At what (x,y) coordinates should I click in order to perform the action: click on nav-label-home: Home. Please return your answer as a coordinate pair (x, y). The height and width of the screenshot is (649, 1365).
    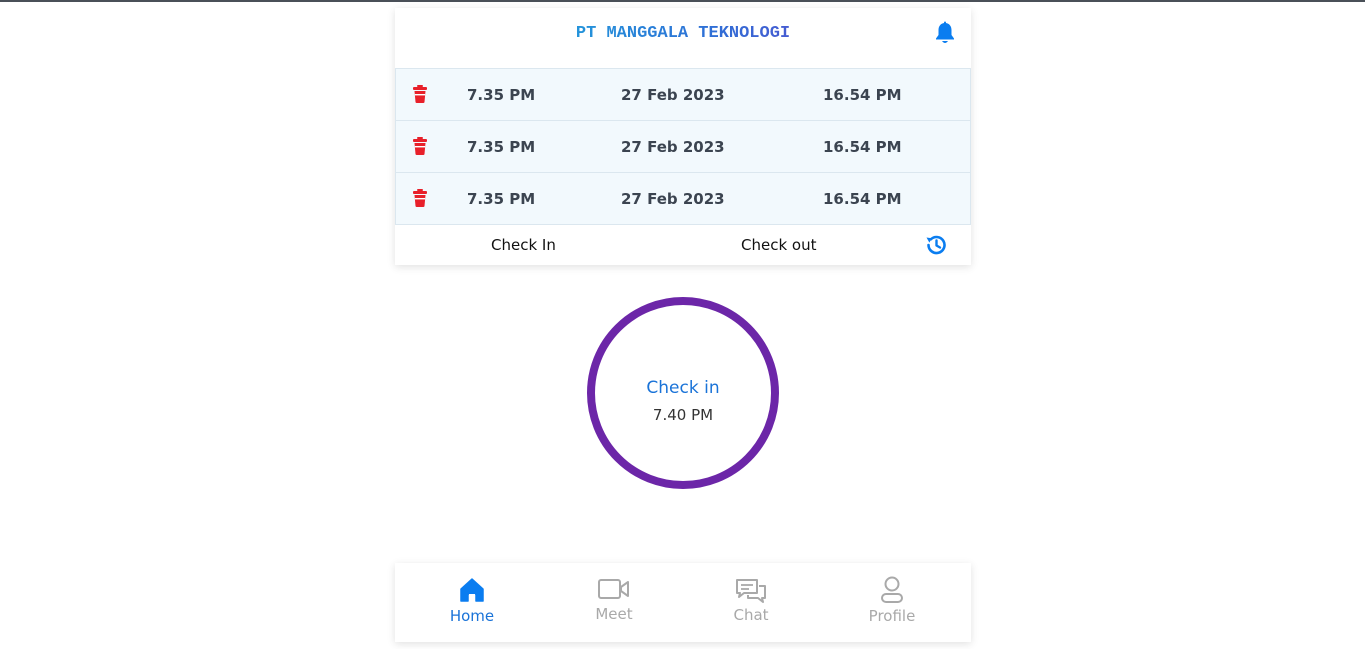
    Looking at the image, I should click on (472, 616).